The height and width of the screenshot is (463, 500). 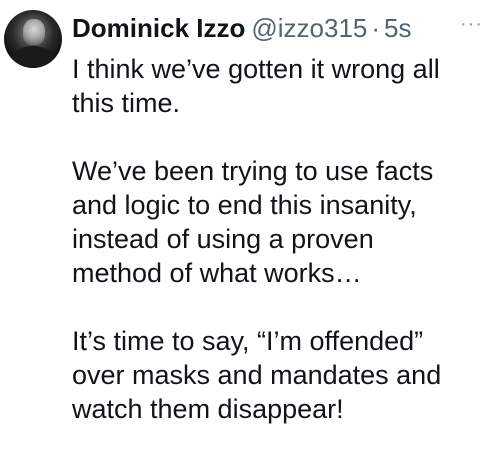 I want to click on avatar-face, so click(x=34, y=32).